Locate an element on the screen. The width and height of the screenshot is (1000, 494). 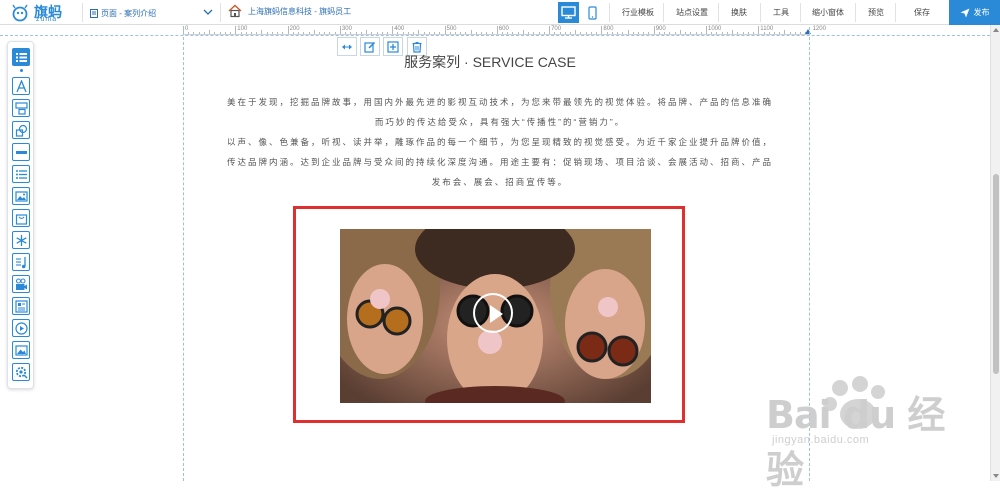
tool-list-lines is located at coordinates (21, 174).